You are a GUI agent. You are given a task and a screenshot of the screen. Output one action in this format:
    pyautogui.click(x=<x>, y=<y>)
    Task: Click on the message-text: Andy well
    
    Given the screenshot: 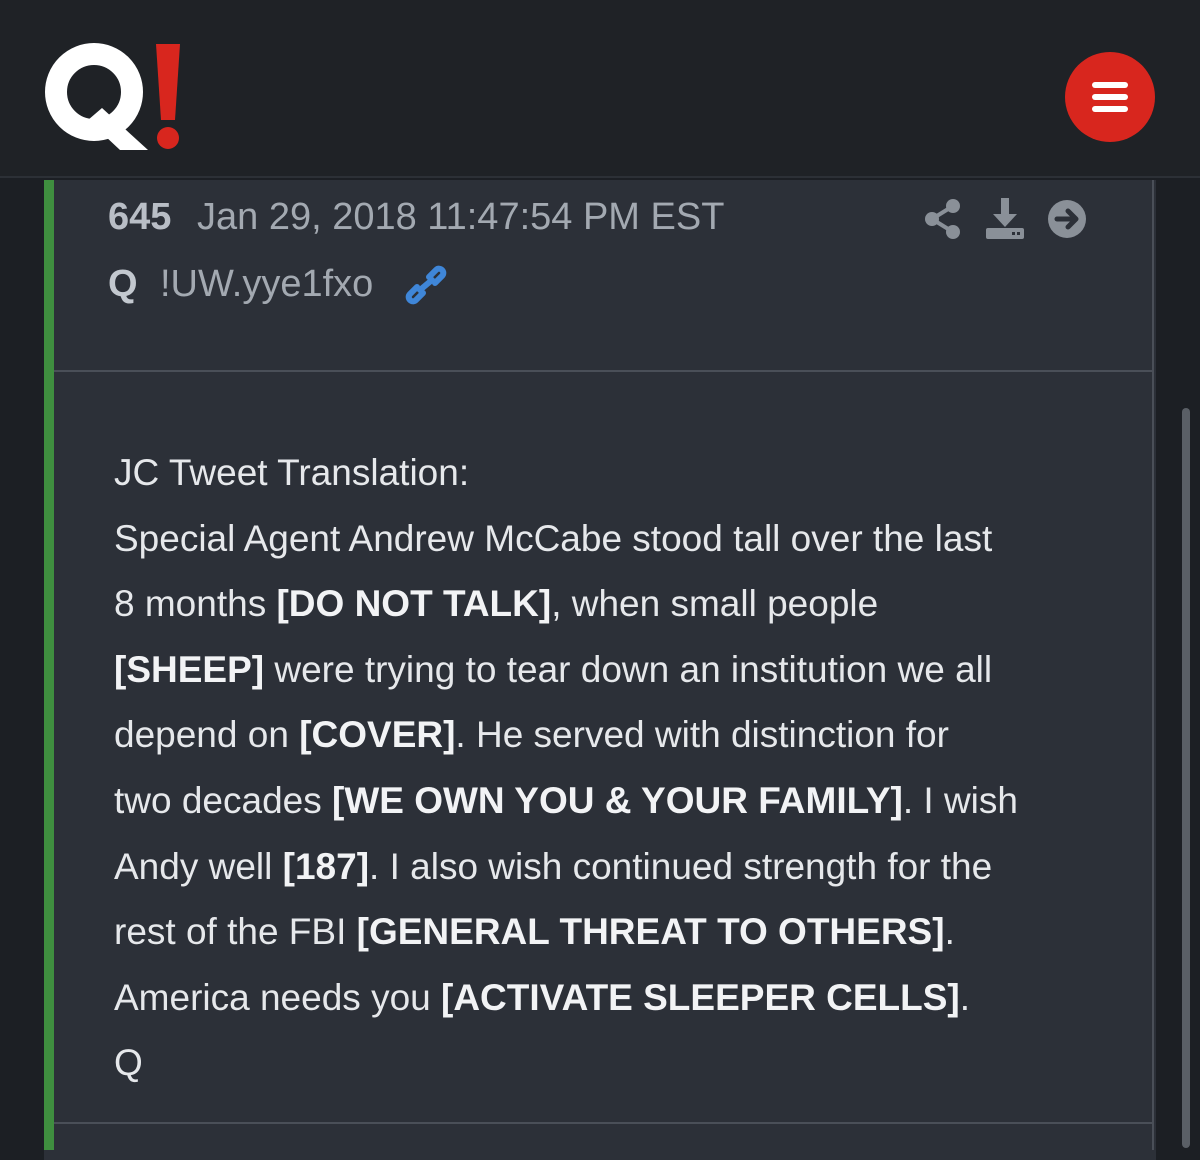 What is the action you would take?
    pyautogui.click(x=198, y=866)
    